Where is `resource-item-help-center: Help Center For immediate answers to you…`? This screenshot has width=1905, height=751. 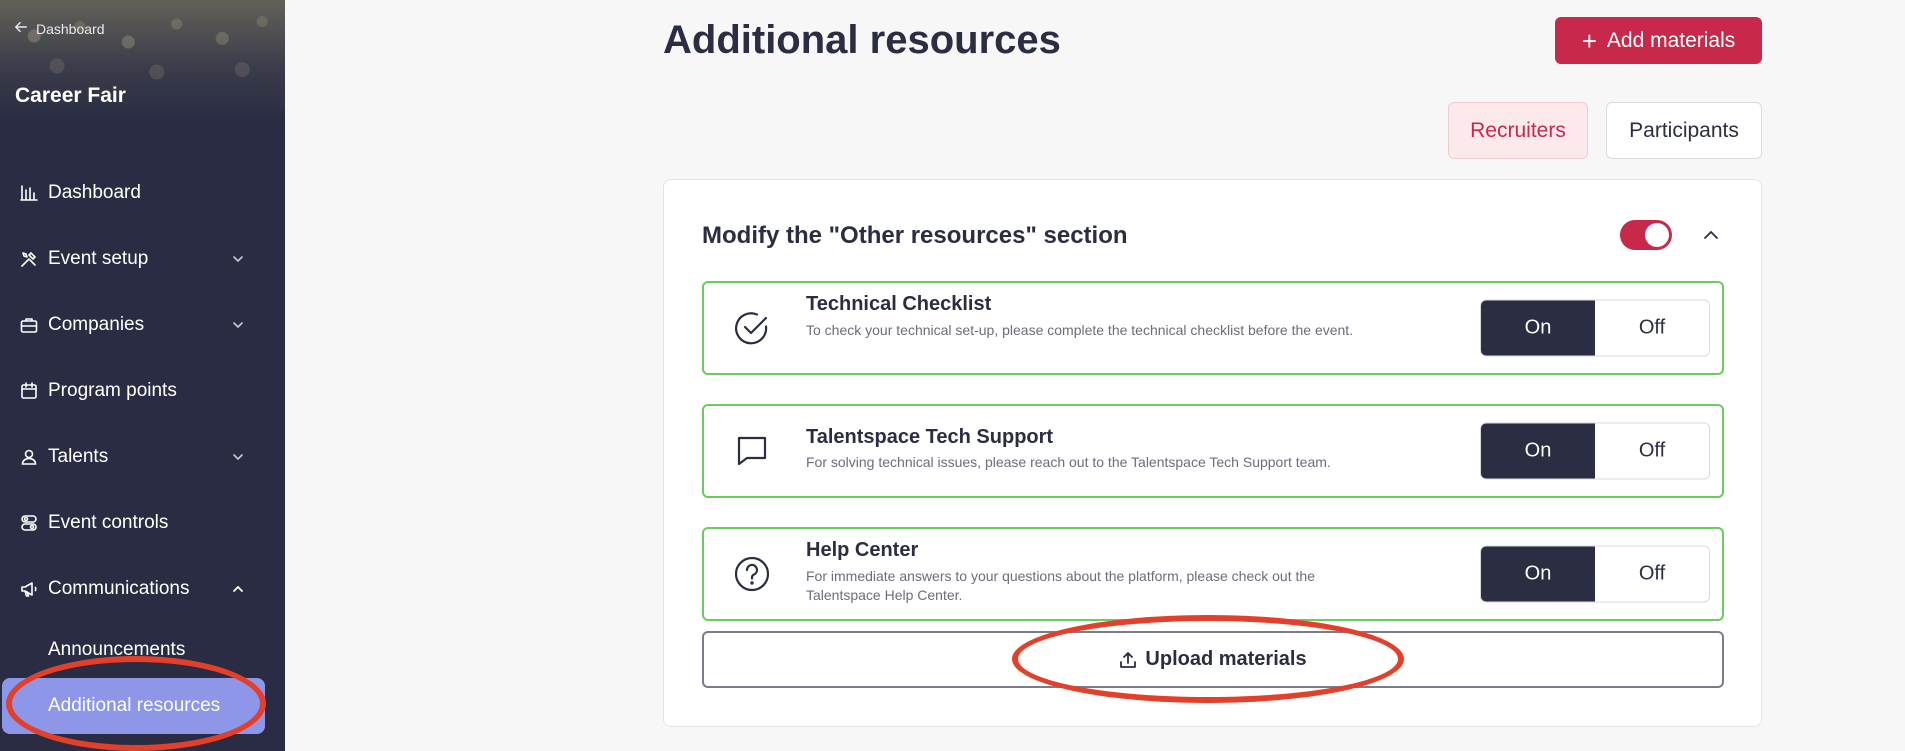
resource-item-help-center: Help Center For immediate answers to you… is located at coordinates (1213, 574).